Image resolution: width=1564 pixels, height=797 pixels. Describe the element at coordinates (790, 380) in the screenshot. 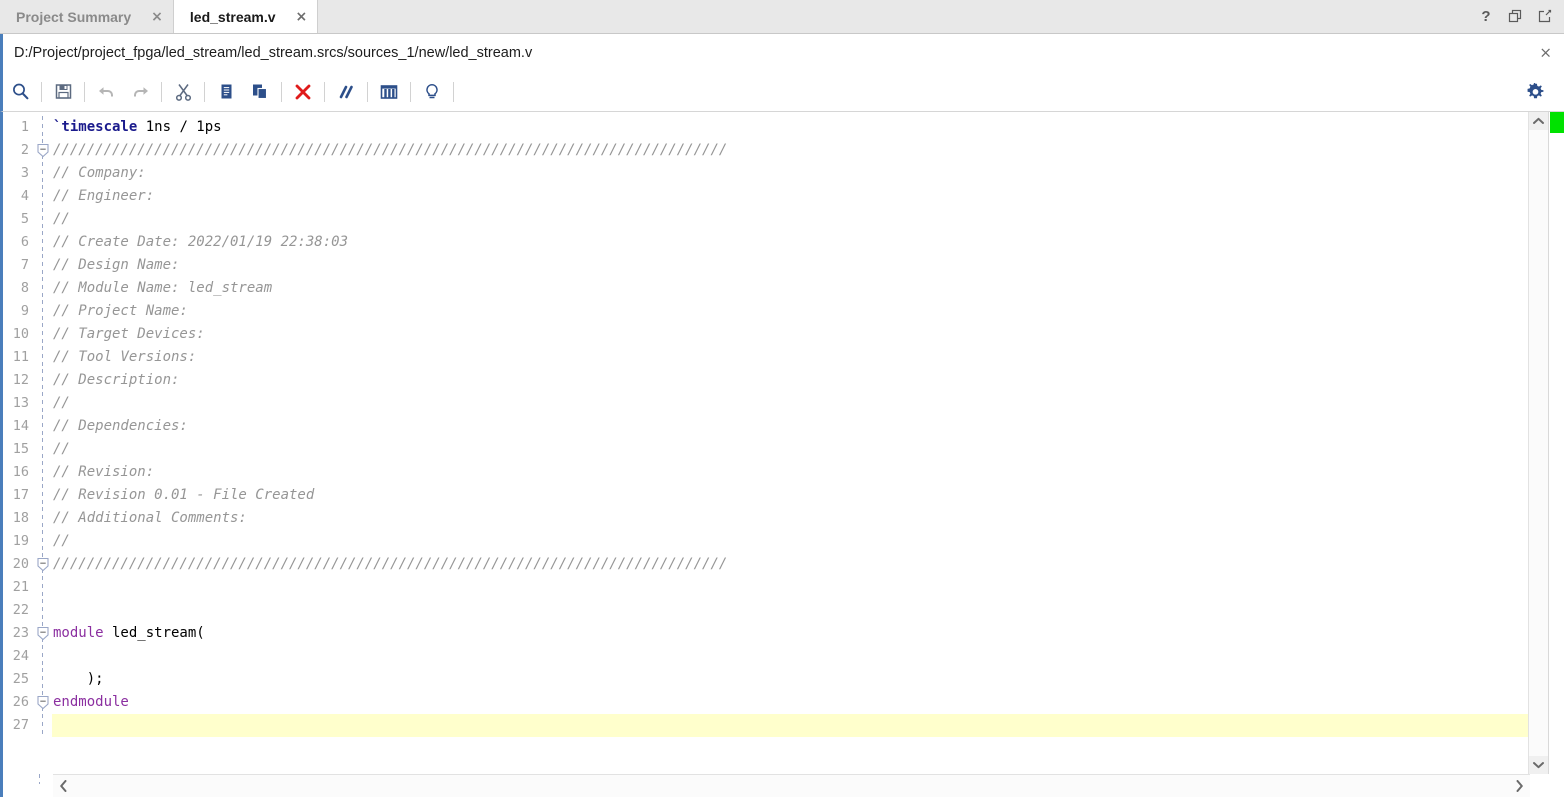

I see `code-line: // Description:` at that location.